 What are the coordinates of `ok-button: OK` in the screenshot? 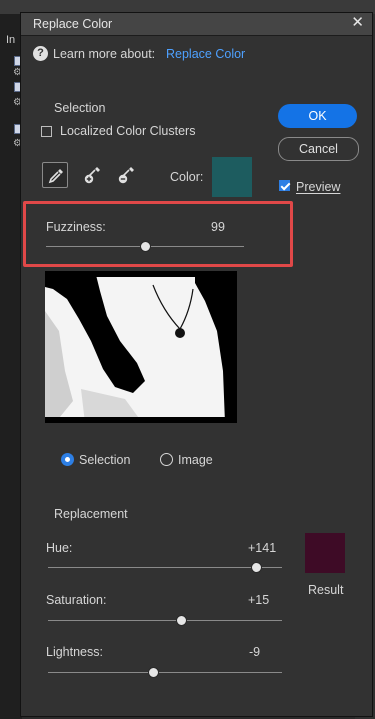 It's located at (317, 116).